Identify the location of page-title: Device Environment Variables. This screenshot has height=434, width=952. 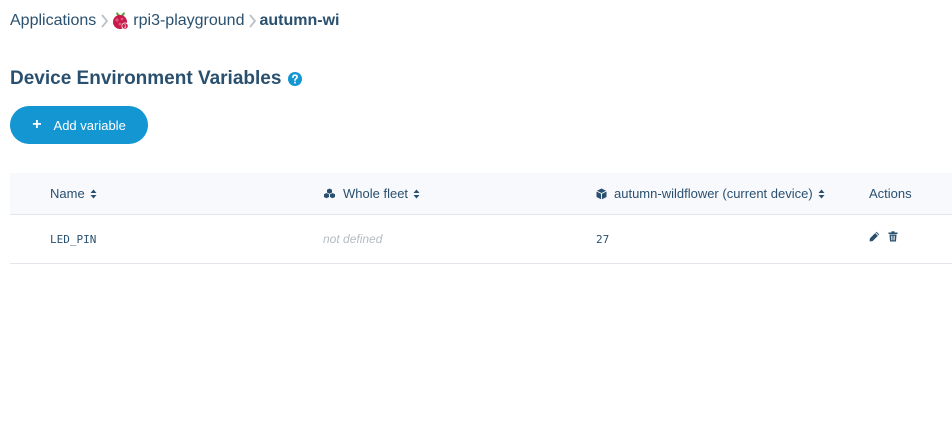
(146, 78).